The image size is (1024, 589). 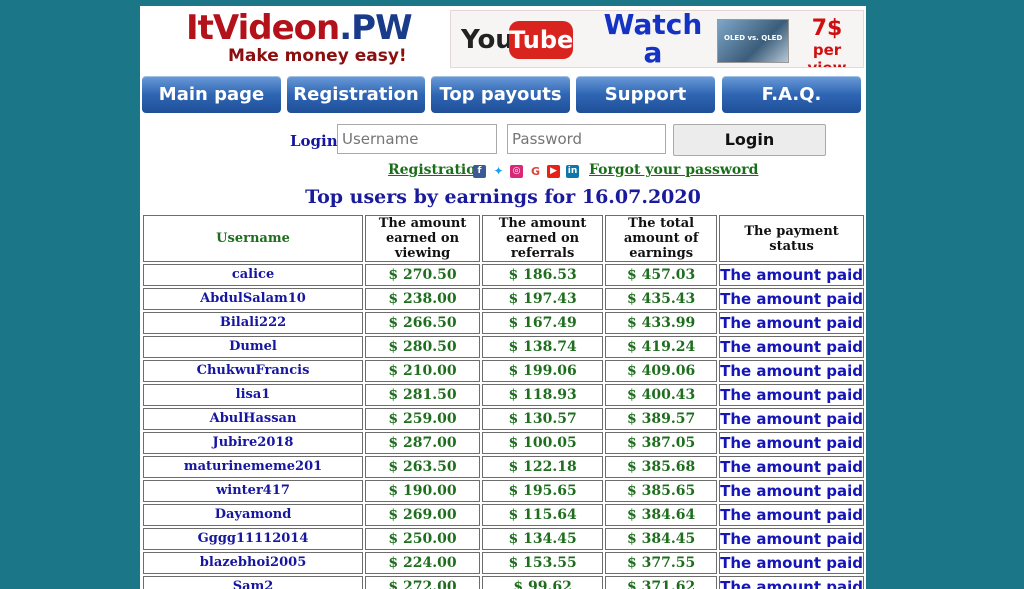 What do you see at coordinates (498, 171) in the screenshot?
I see `twitter-icon: ✦` at bounding box center [498, 171].